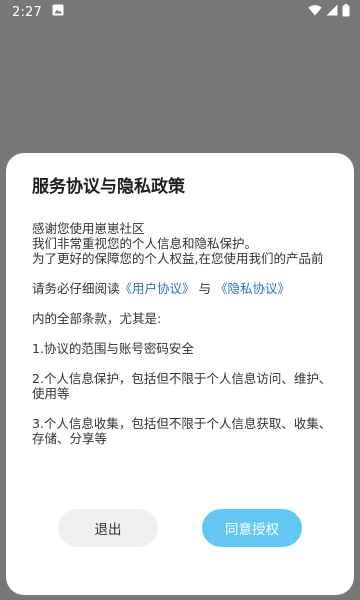 Image resolution: width=360 pixels, height=600 pixels. What do you see at coordinates (346, 12) in the screenshot?
I see `battery-icon` at bounding box center [346, 12].